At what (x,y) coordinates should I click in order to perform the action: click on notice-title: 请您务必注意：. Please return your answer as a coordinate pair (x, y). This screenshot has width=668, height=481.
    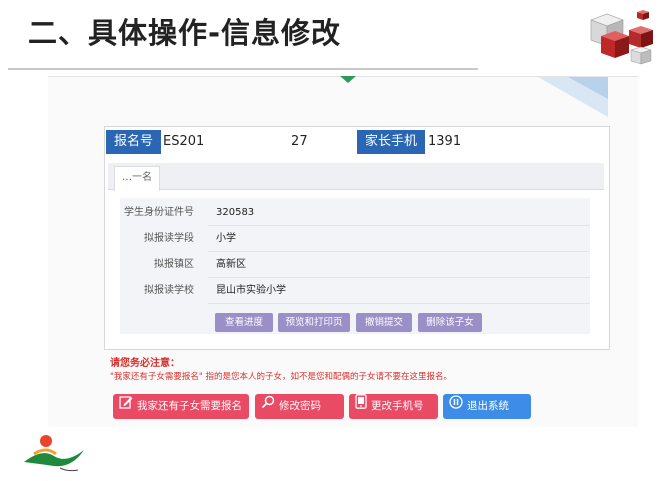
    Looking at the image, I should click on (145, 363).